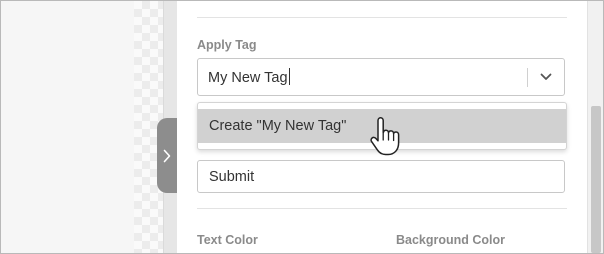  Describe the element at coordinates (227, 45) in the screenshot. I see `apply-tag-label: Apply Tag` at that location.